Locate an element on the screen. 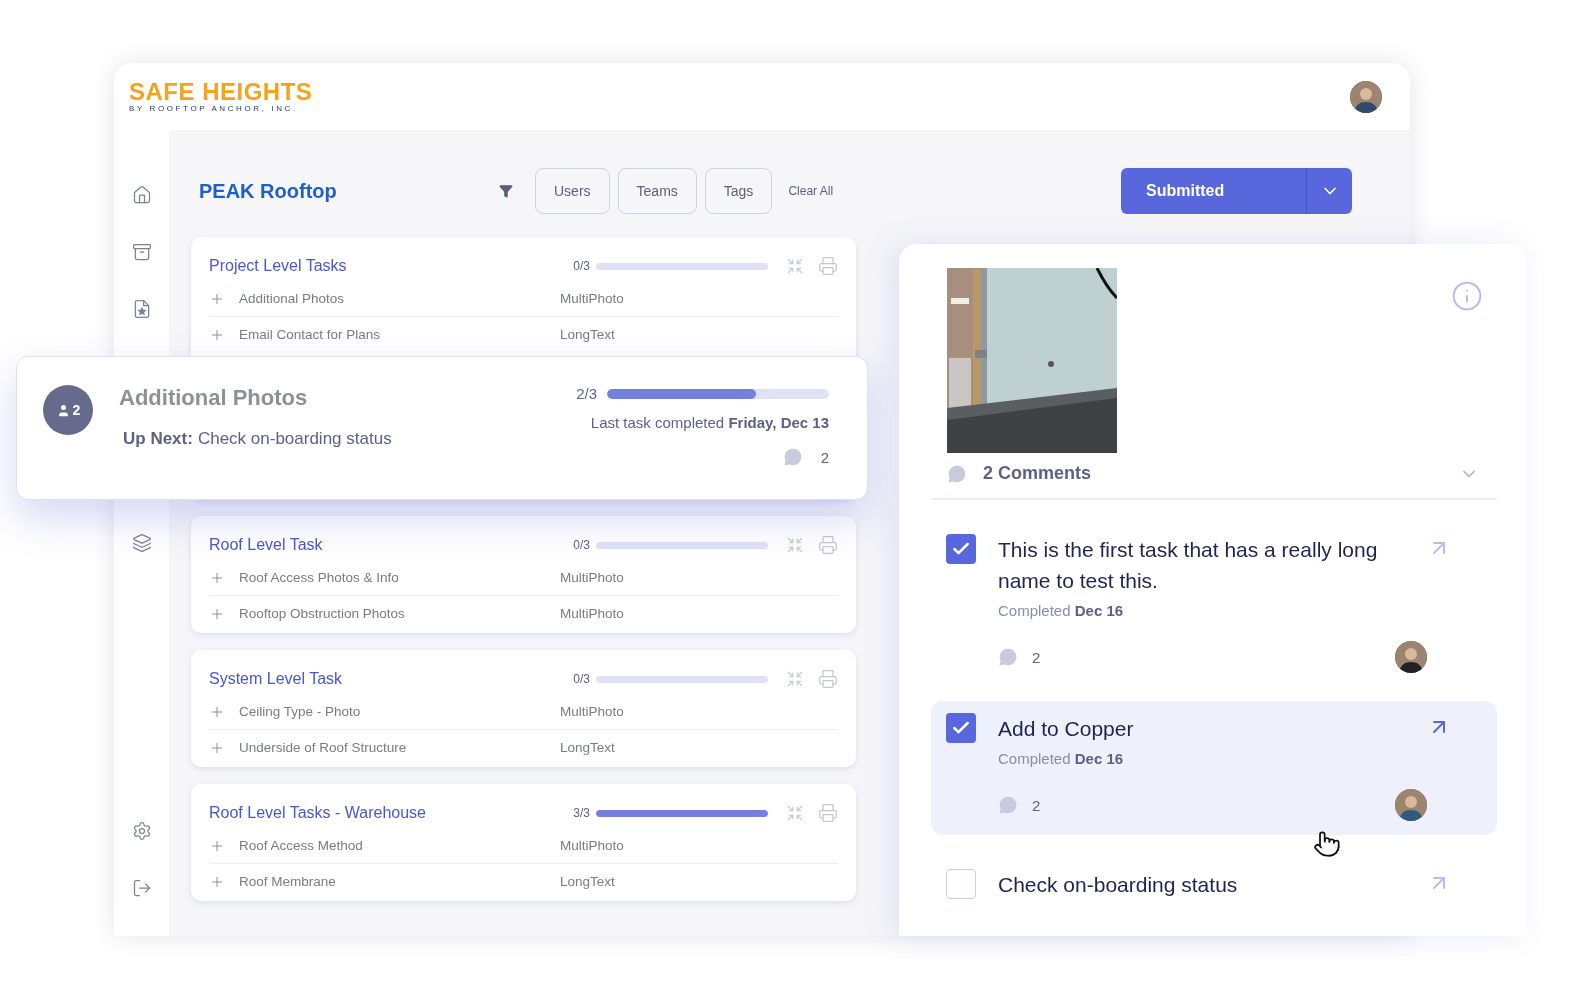 This screenshot has height=993, width=1580. last-completed-text: Last task completed Friday, Dec 13 is located at coordinates (709, 422).